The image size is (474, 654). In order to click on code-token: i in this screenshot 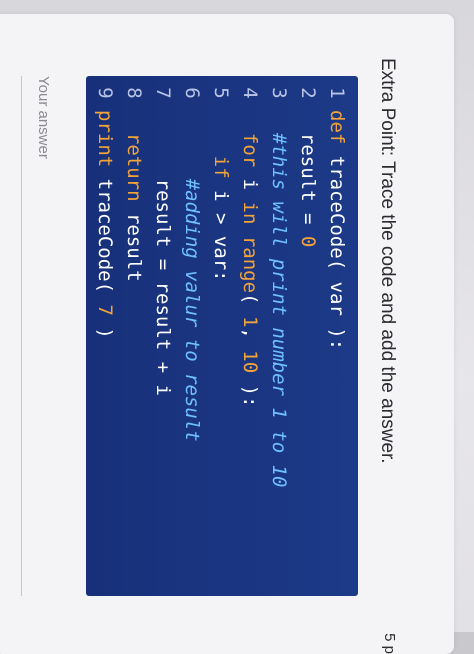, I will do `click(250, 184)`.